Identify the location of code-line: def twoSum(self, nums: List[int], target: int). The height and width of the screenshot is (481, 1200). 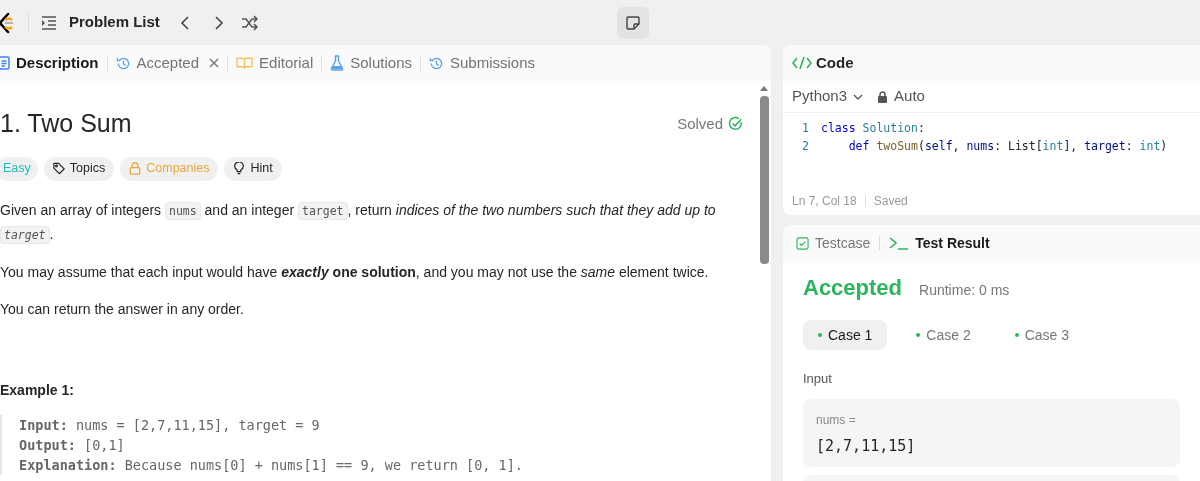
(1007, 146).